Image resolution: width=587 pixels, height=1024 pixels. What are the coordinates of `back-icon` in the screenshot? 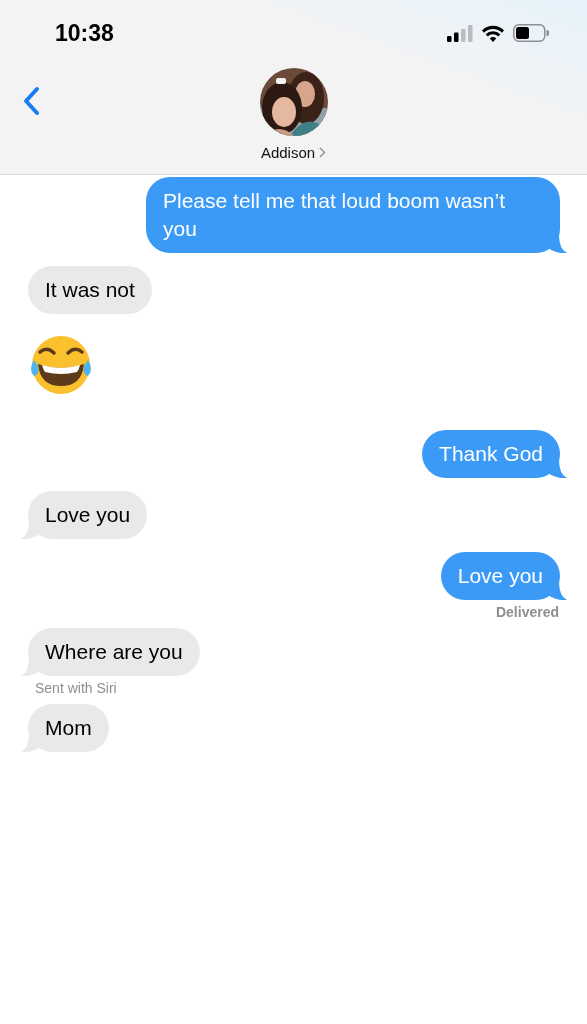 It's located at (31, 101).